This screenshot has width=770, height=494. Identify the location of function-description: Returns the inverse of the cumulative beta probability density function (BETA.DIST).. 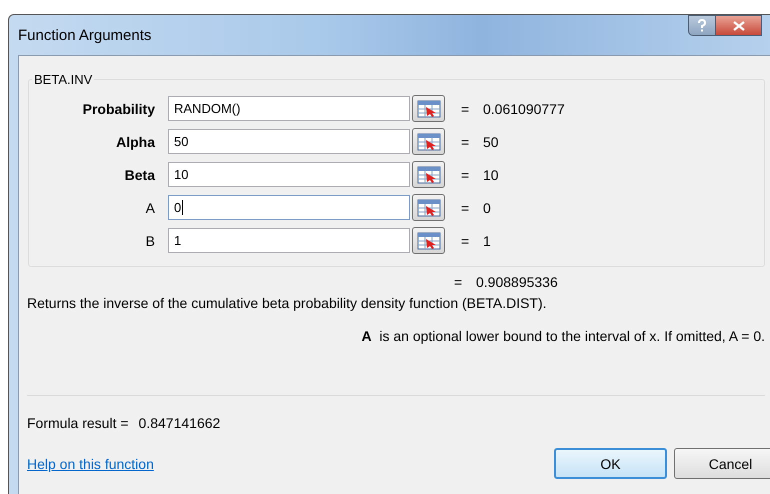
(287, 303).